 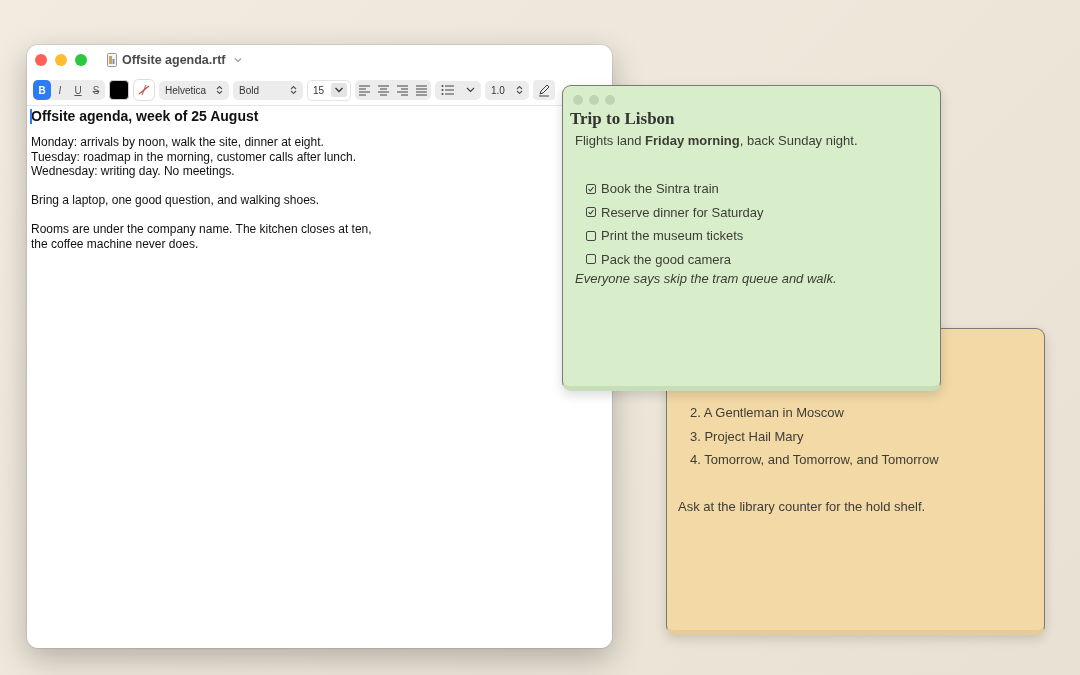 I want to click on list-item: 2. A Gentleman in Moscow, so click(x=767, y=413).